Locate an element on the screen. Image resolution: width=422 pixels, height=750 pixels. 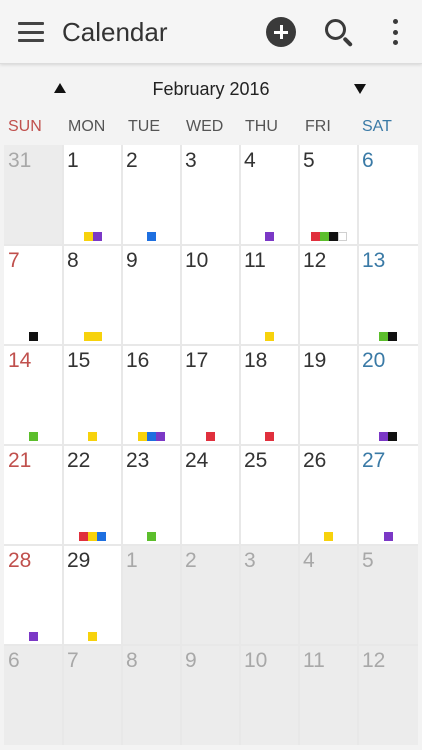
day-cell: 20 is located at coordinates (388, 395).